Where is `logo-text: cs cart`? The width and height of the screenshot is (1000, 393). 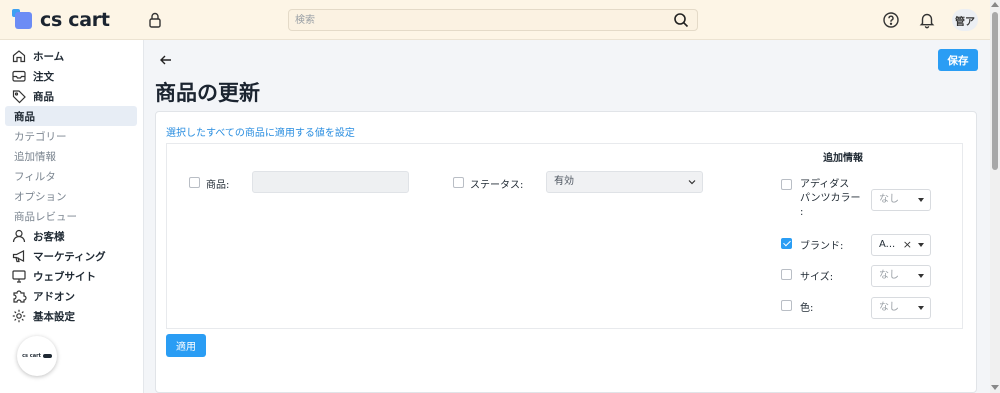
logo-text: cs cart is located at coordinates (75, 20).